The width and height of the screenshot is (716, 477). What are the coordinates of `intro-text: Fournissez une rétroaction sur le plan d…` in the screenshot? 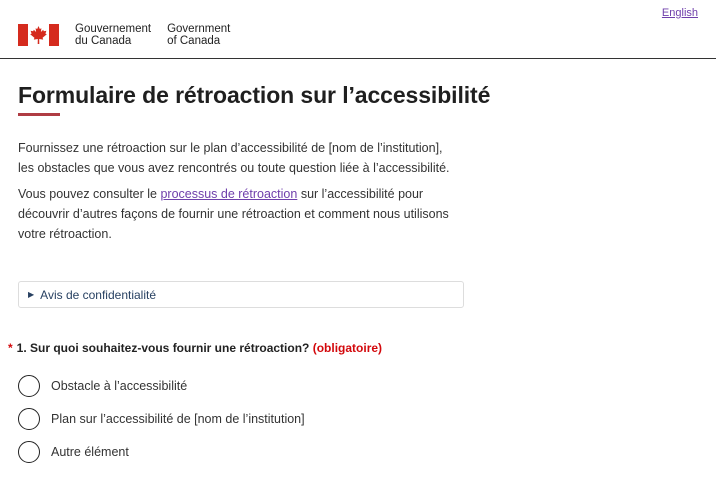 It's located at (238, 194).